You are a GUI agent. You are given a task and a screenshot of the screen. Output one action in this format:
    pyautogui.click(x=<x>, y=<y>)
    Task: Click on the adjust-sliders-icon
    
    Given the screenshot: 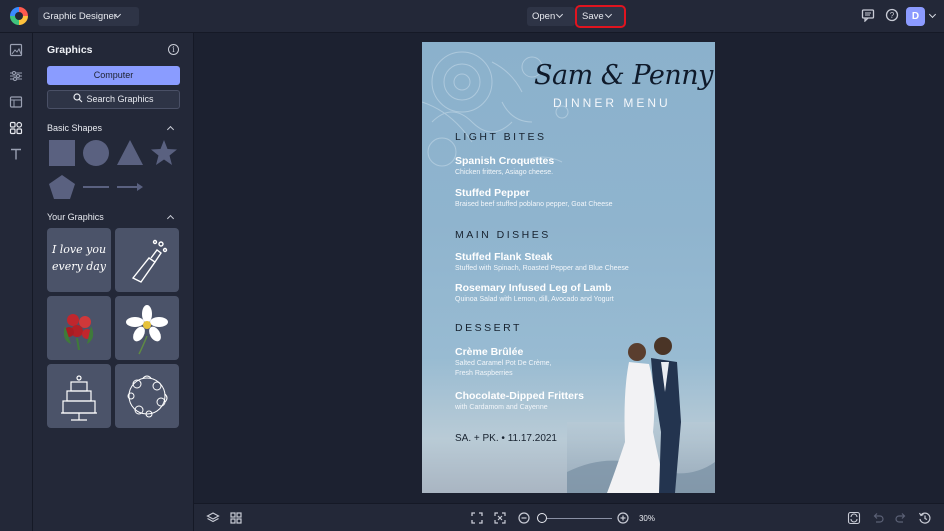 What is the action you would take?
    pyautogui.click(x=16, y=76)
    